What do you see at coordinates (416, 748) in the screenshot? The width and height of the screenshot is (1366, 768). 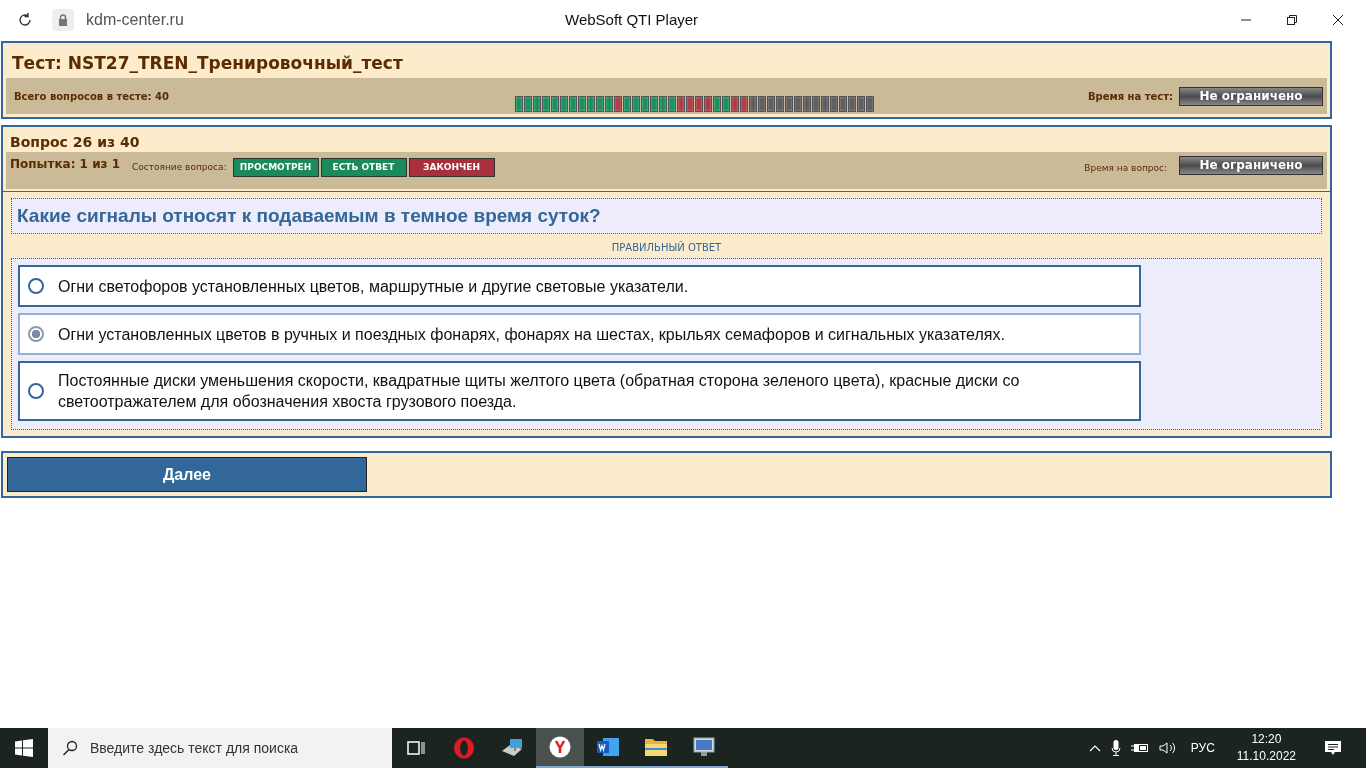 I see `task-view-icon` at bounding box center [416, 748].